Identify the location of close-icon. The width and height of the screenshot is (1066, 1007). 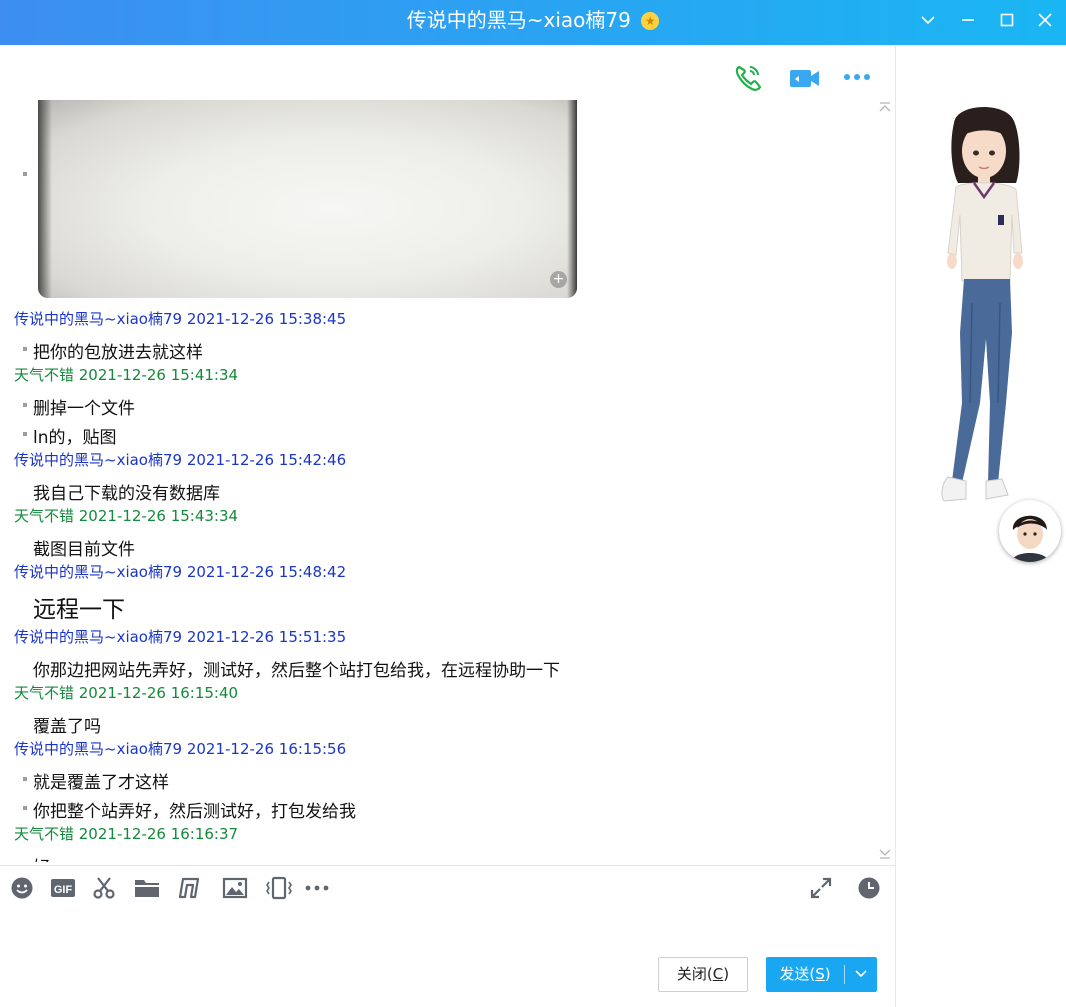
(1045, 20).